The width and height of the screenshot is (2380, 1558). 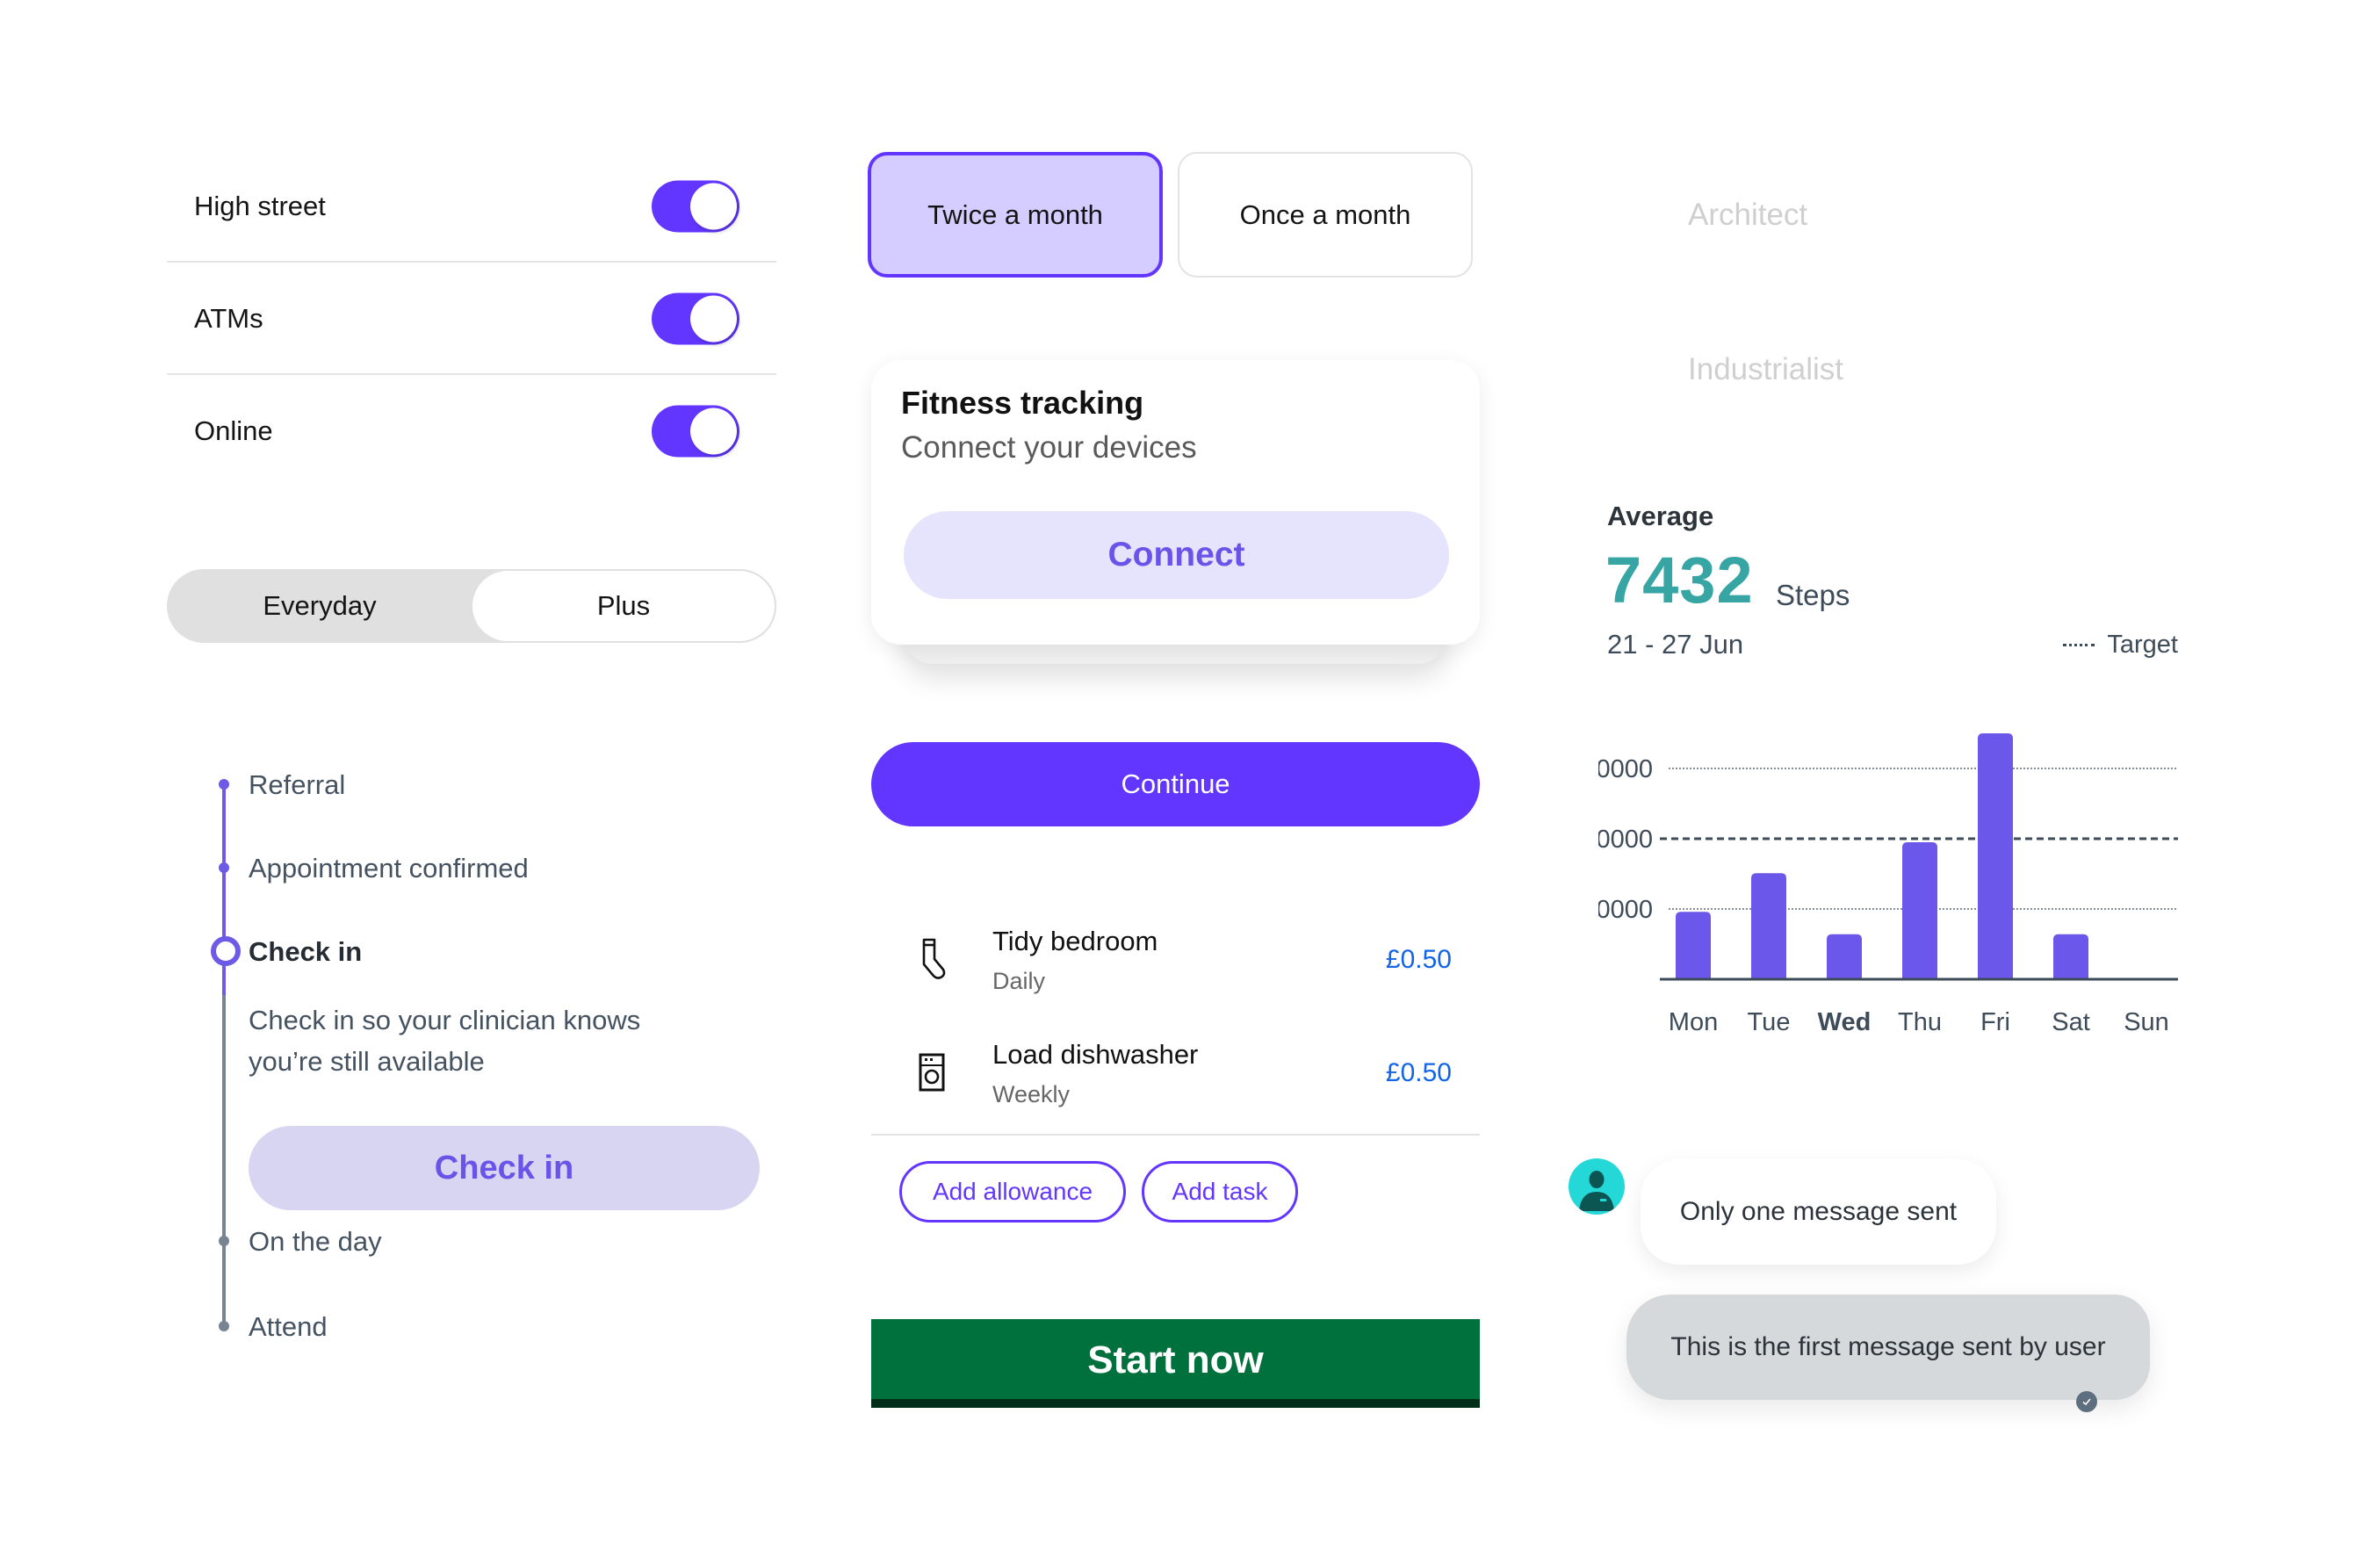 I want to click on card-title: Fitness tracking, so click(x=1022, y=403).